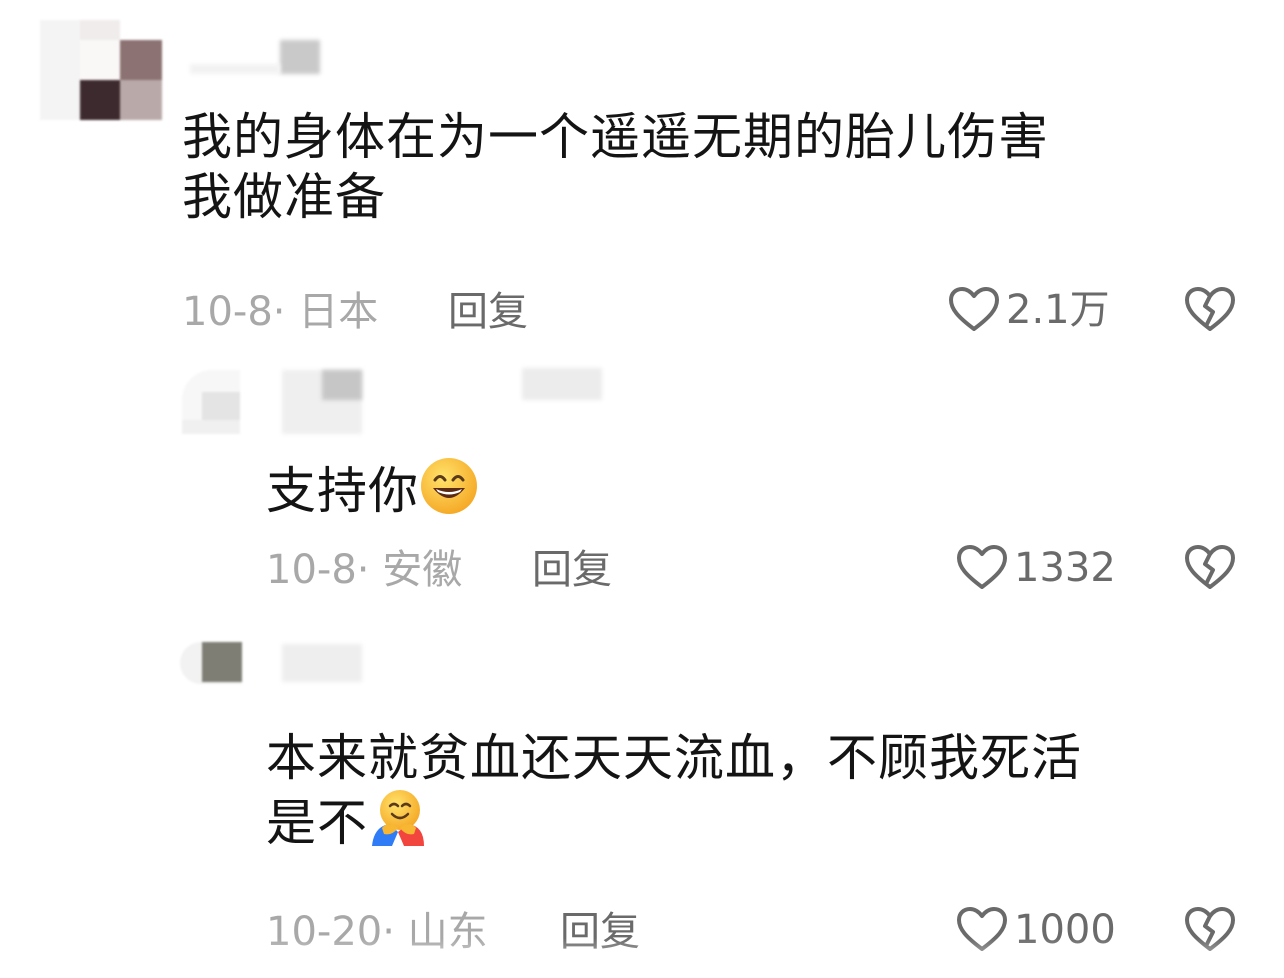 Image resolution: width=1284 pixels, height=978 pixels. I want to click on comment-date-location: 10-20· 山东, so click(377, 932).